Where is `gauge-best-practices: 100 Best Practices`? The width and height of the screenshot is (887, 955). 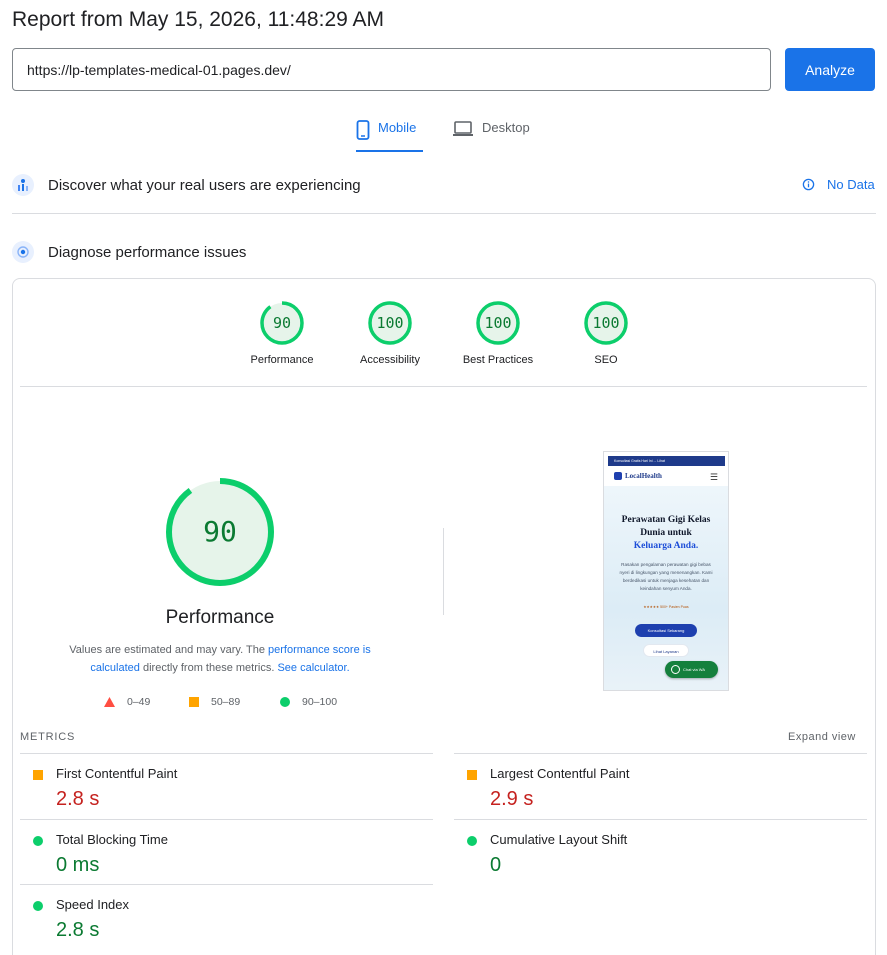
gauge-best-practices: 100 Best Practices is located at coordinates (498, 333).